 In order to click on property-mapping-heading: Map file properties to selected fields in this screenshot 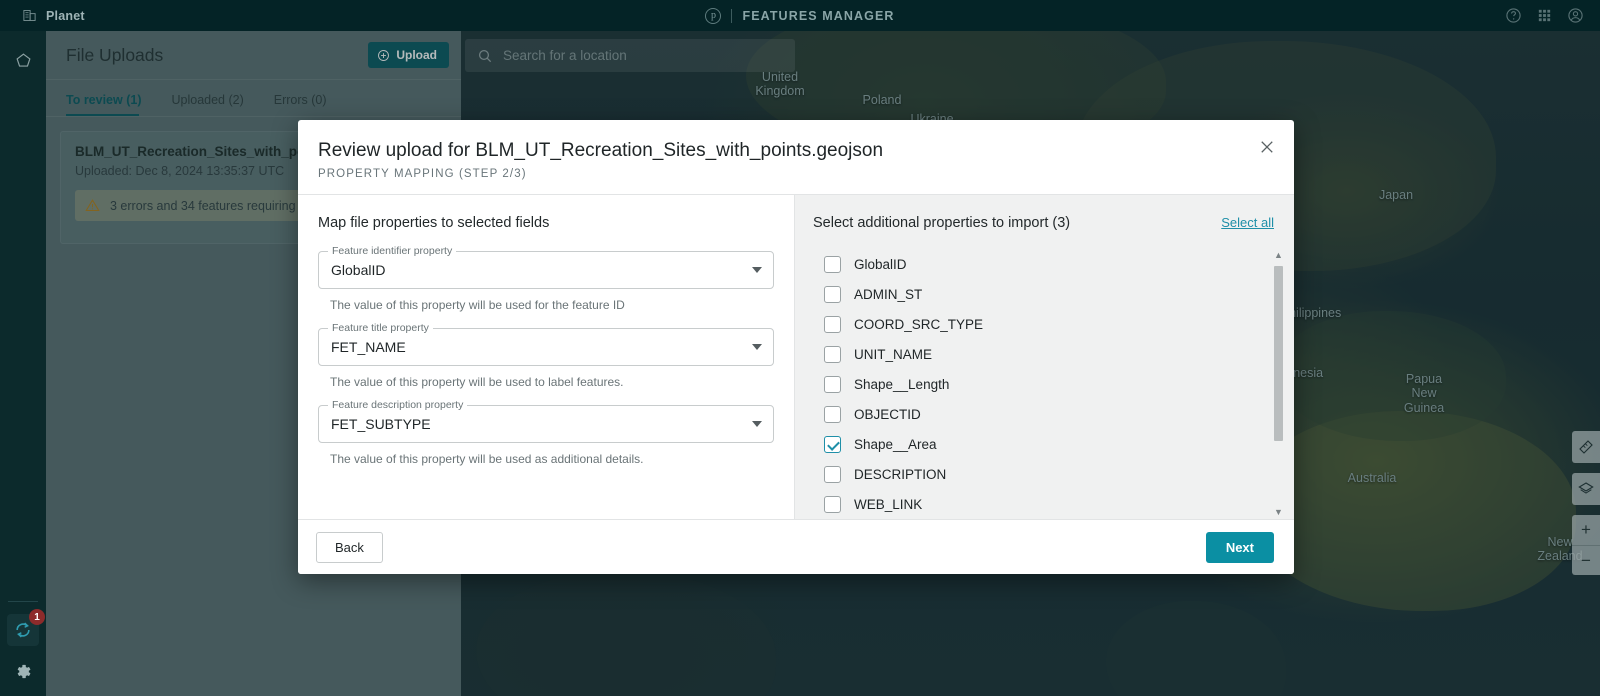, I will do `click(434, 223)`.